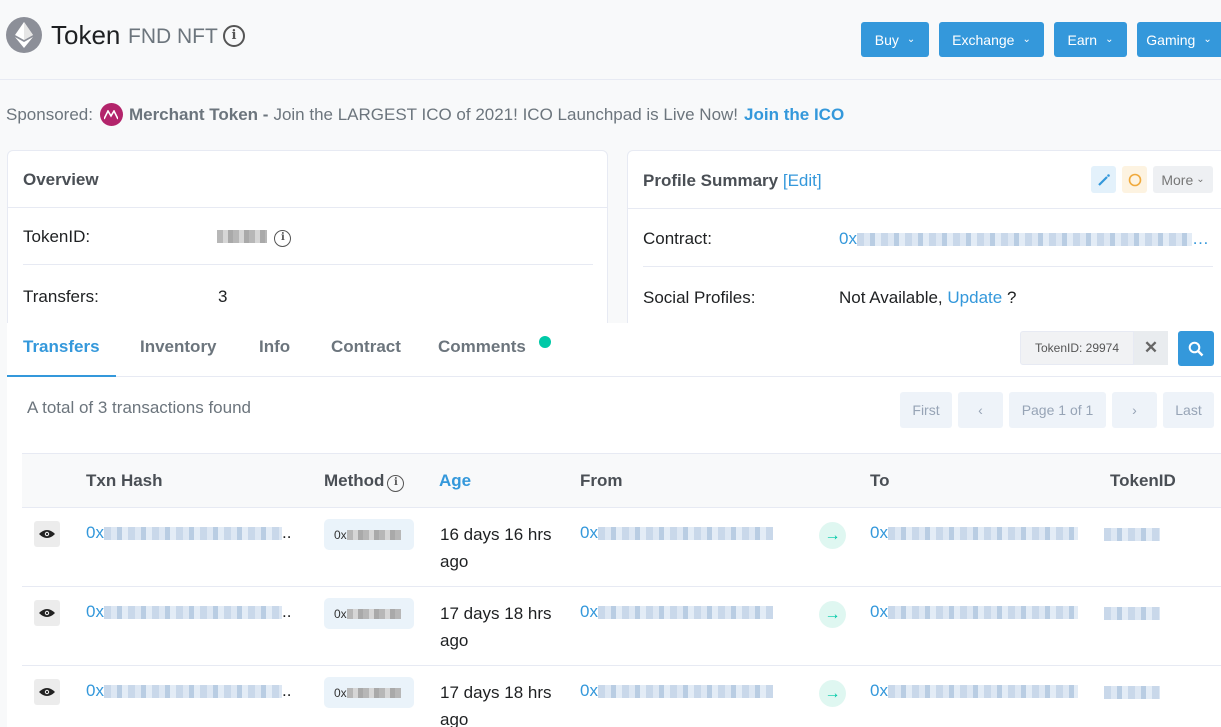 This screenshot has width=1221, height=727. Describe the element at coordinates (1134, 179) in the screenshot. I see `circle-status-icon` at that location.